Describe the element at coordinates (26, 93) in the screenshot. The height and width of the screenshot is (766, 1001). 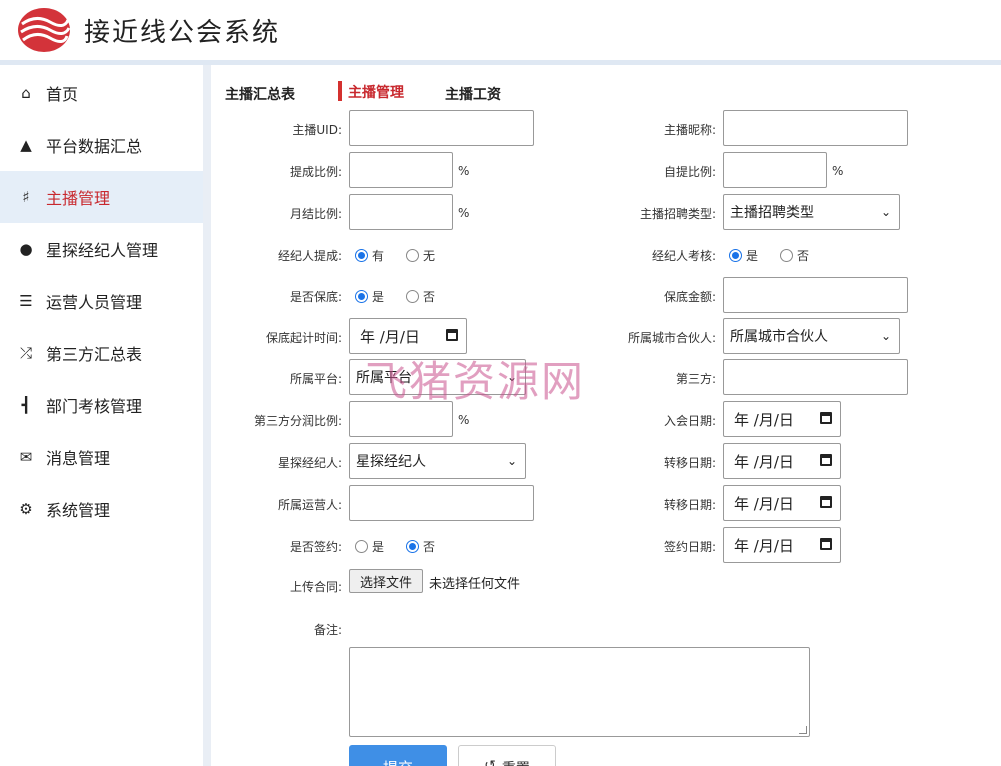
I see `home-icon: ⌂` at that location.